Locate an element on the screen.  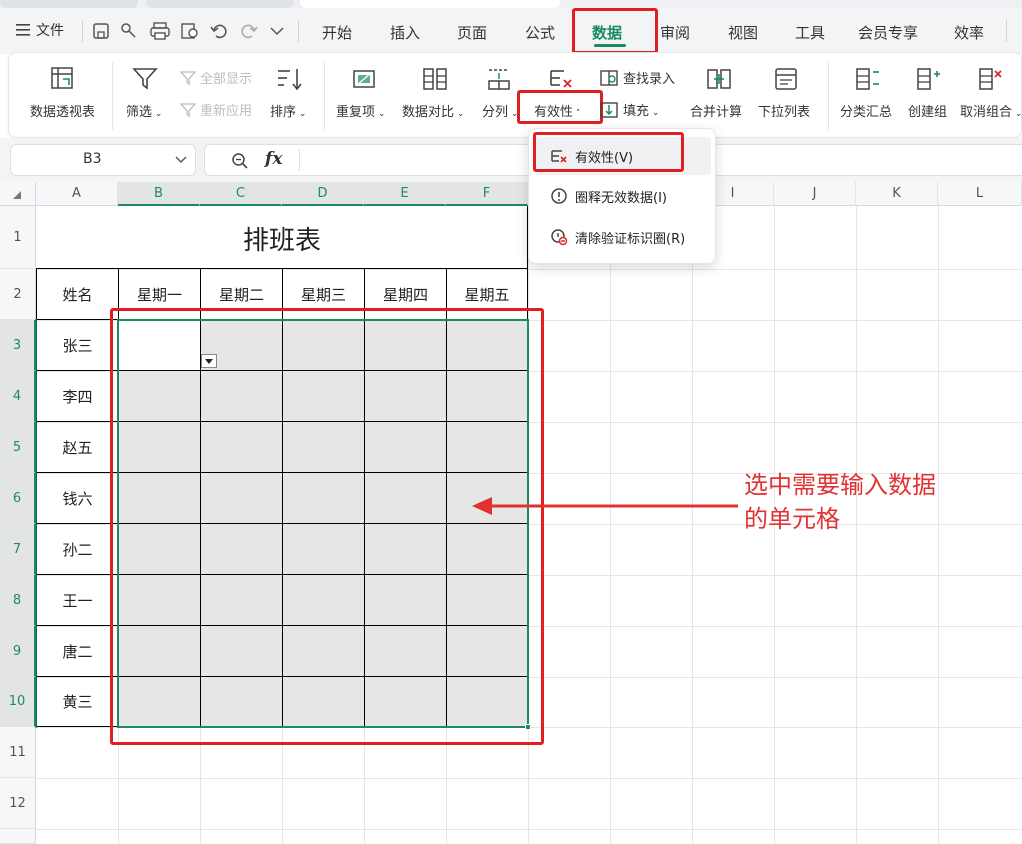
print-preview-icon is located at coordinates (190, 31).